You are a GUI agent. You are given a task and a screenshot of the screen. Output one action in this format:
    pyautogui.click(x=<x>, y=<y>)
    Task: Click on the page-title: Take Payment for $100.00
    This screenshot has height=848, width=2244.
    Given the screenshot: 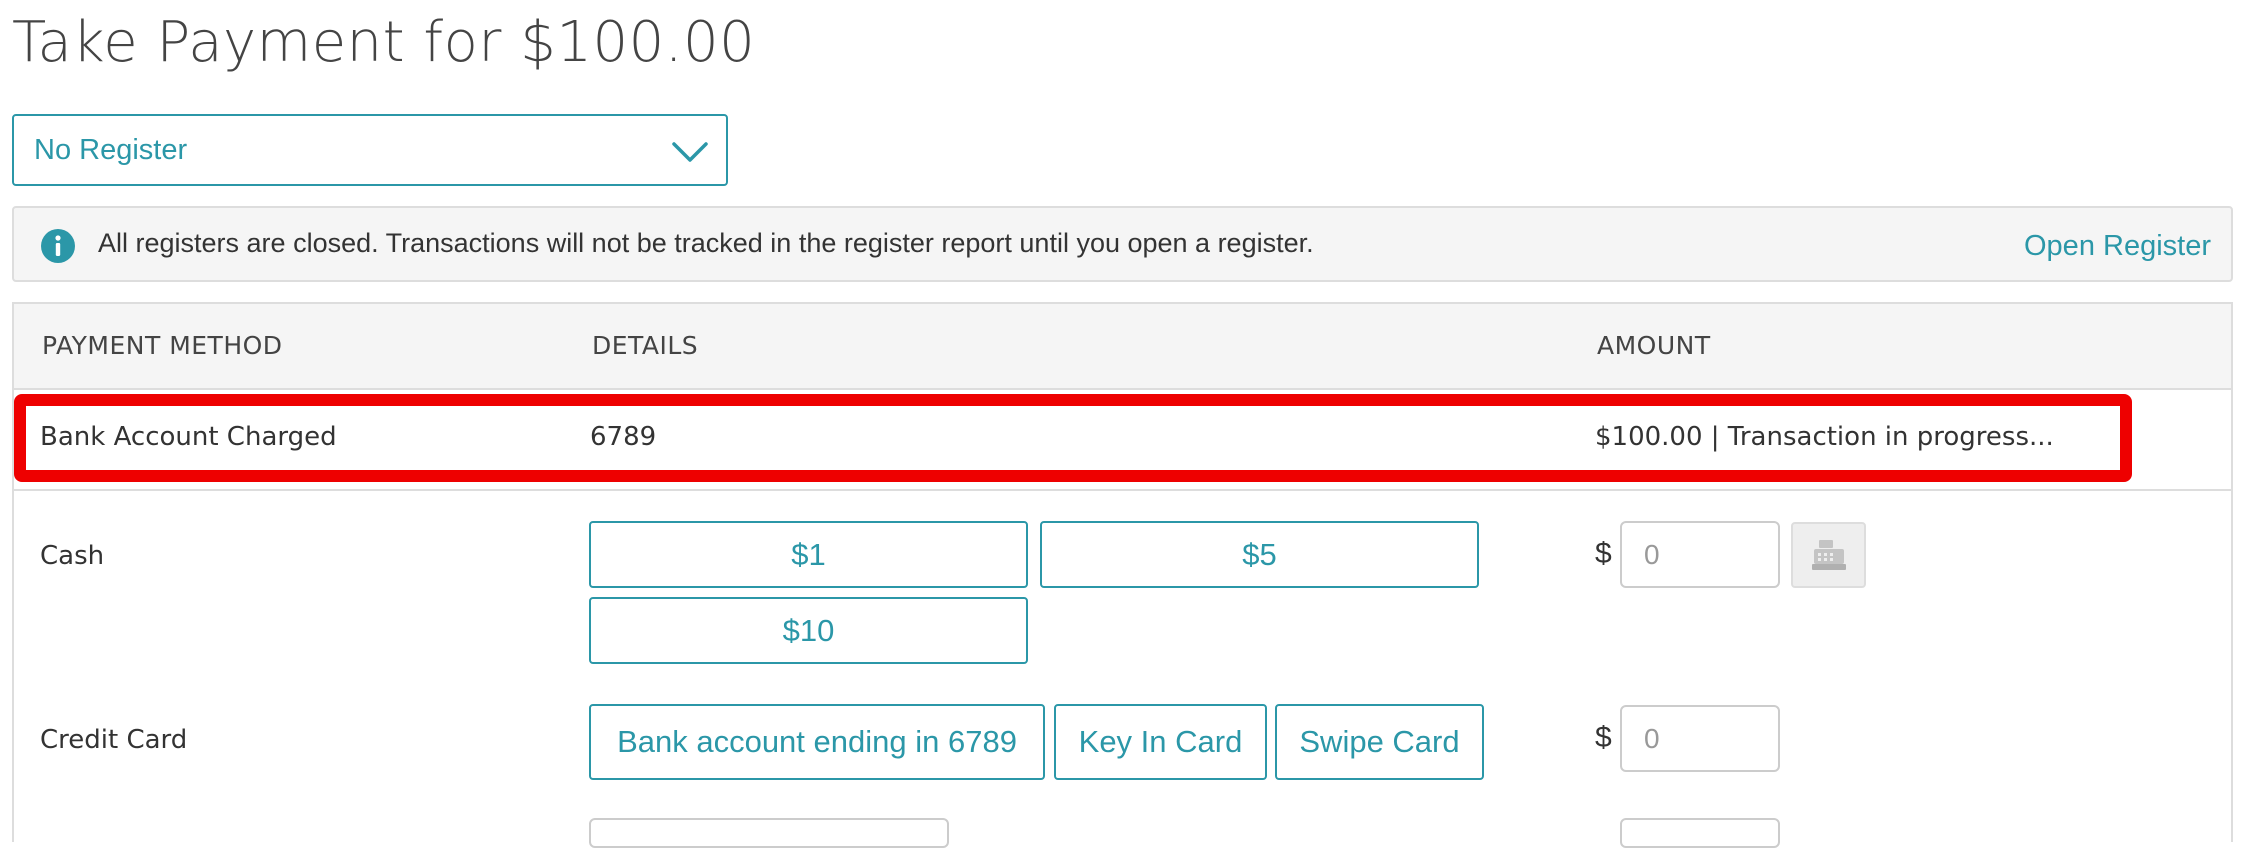 What is the action you would take?
    pyautogui.click(x=384, y=42)
    